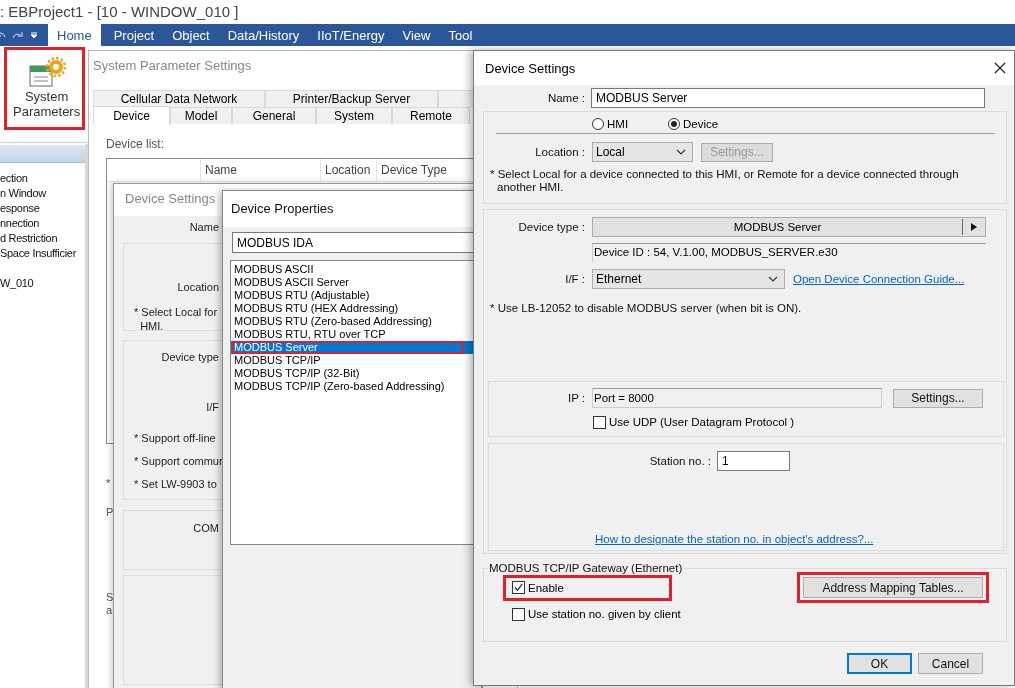 This screenshot has width=1015, height=688. I want to click on tab: Cellular Data Network, so click(179, 98).